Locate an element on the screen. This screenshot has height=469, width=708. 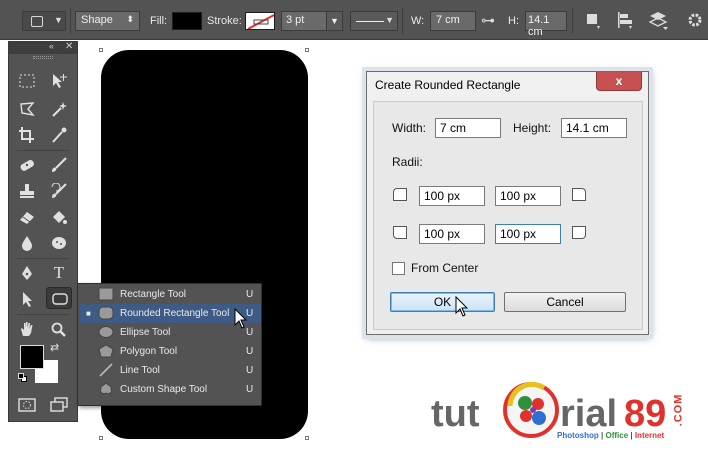
watermark-suffix: .COM is located at coordinates (681, 412).